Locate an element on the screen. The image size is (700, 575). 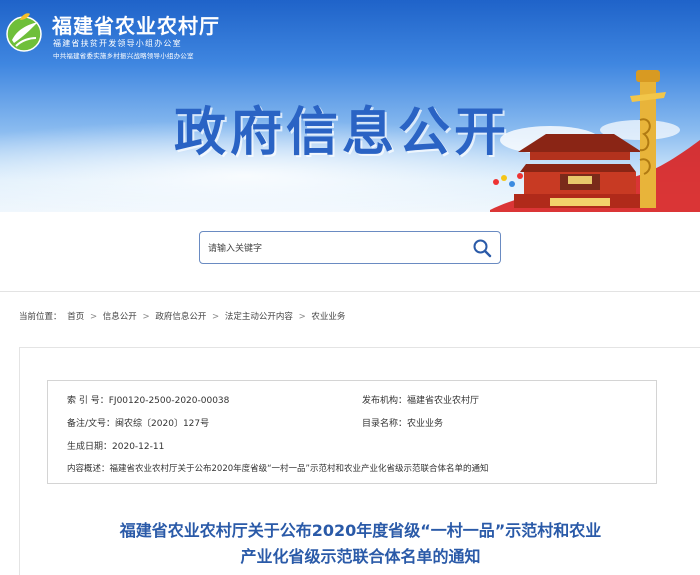
info-docno-row: 备注/文号：闽农综〔2020〕127号 is located at coordinates (138, 422).